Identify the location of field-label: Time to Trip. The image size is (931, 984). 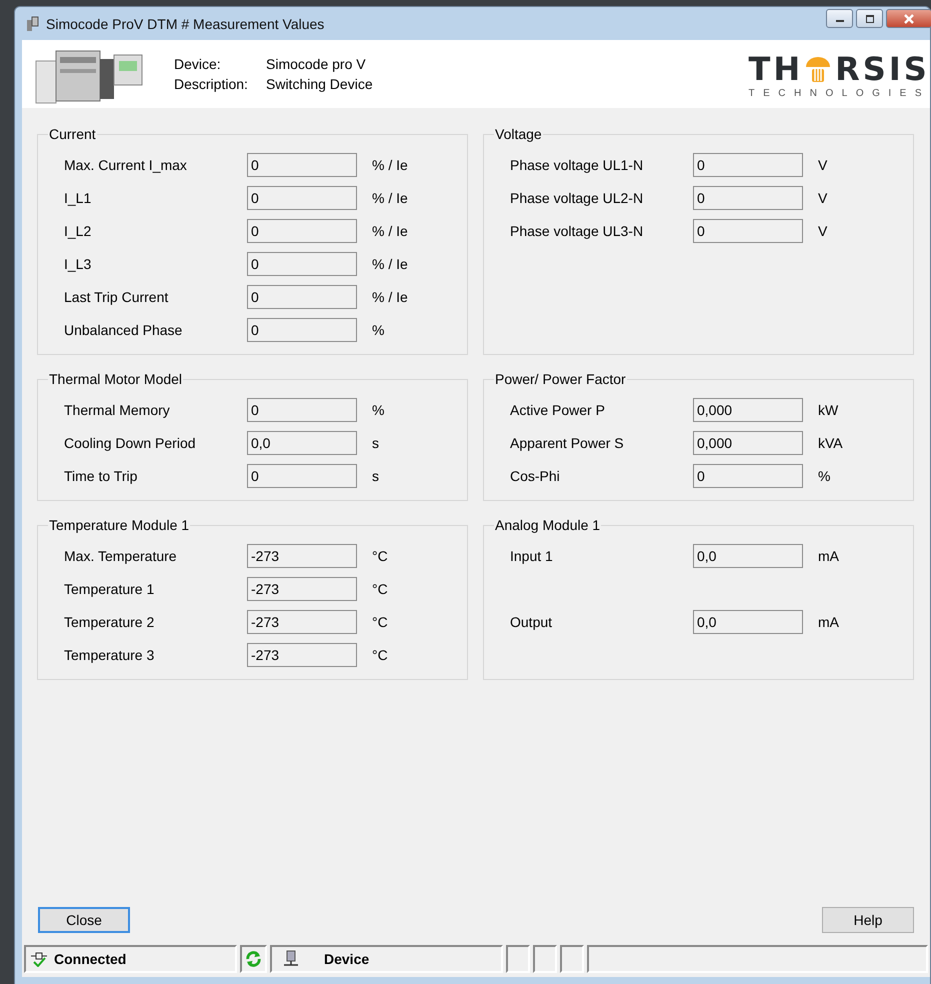
(101, 476).